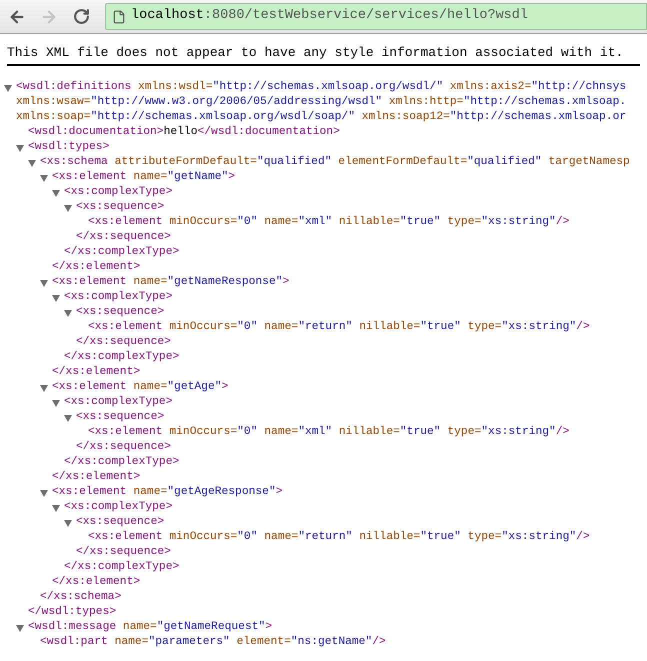 The height and width of the screenshot is (661, 647). I want to click on xml-line: xmlns:soap="http://schemas.xmlsoap.org/wsdl/soap/" xmlns:soap12="http://schemas.xmlsoap.or, so click(321, 117).